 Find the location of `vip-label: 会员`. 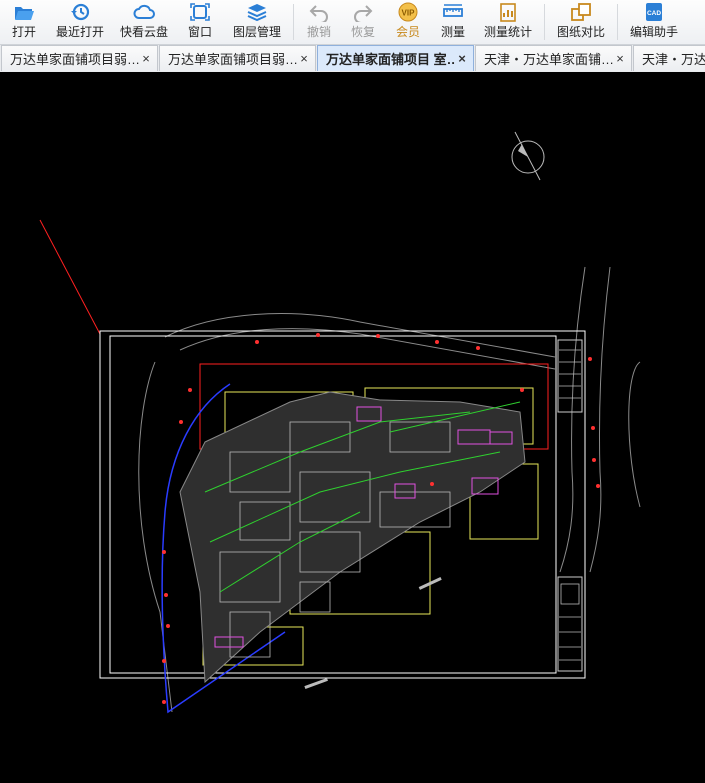

vip-label: 会员 is located at coordinates (407, 32).